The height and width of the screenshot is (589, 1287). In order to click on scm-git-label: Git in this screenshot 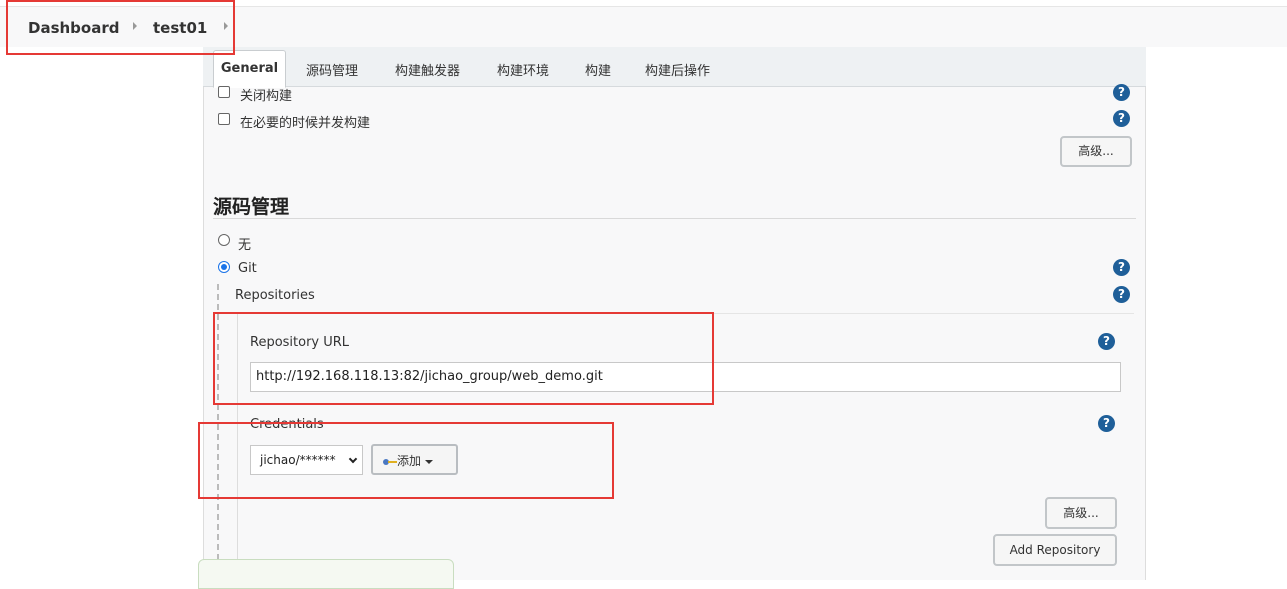, I will do `click(247, 268)`.